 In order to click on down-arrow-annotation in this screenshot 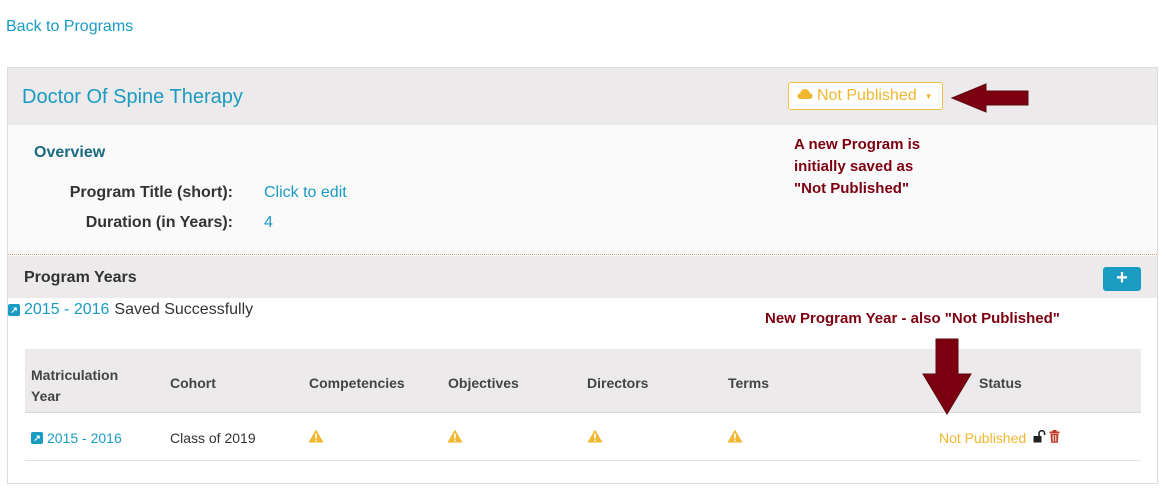, I will do `click(947, 376)`.